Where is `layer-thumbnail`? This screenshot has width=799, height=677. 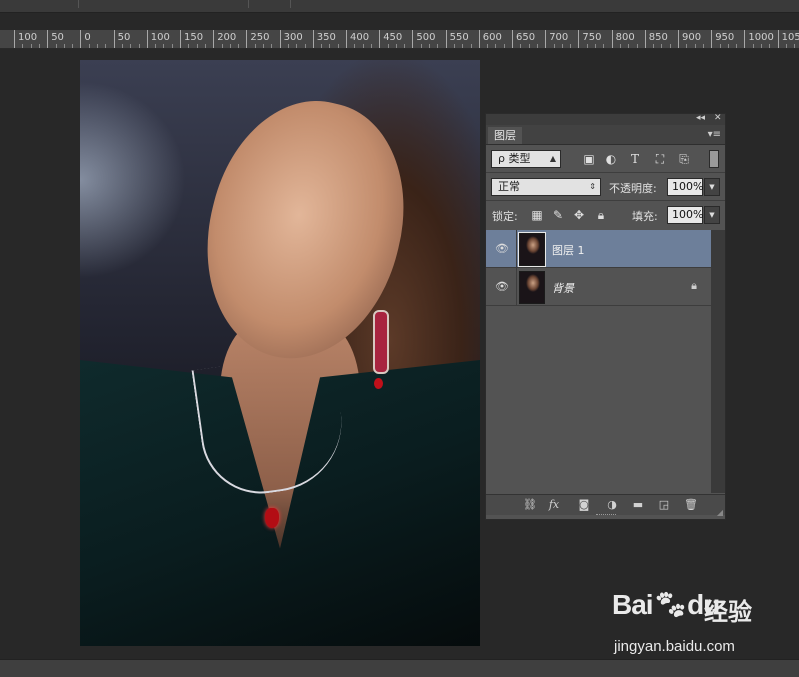 layer-thumbnail is located at coordinates (532, 249).